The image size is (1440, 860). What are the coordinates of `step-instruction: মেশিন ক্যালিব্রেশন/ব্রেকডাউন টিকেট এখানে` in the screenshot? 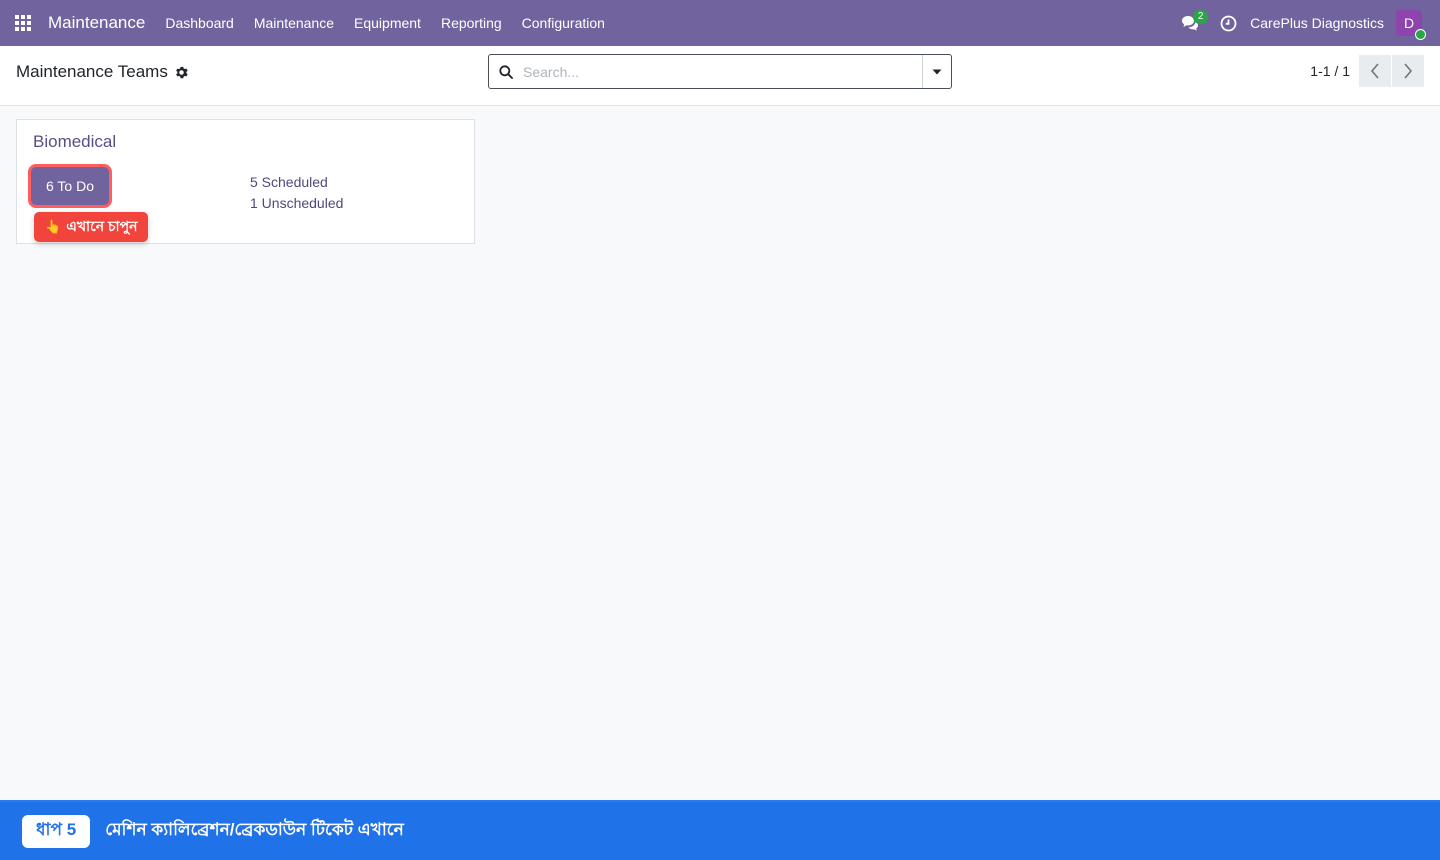 It's located at (254, 829).